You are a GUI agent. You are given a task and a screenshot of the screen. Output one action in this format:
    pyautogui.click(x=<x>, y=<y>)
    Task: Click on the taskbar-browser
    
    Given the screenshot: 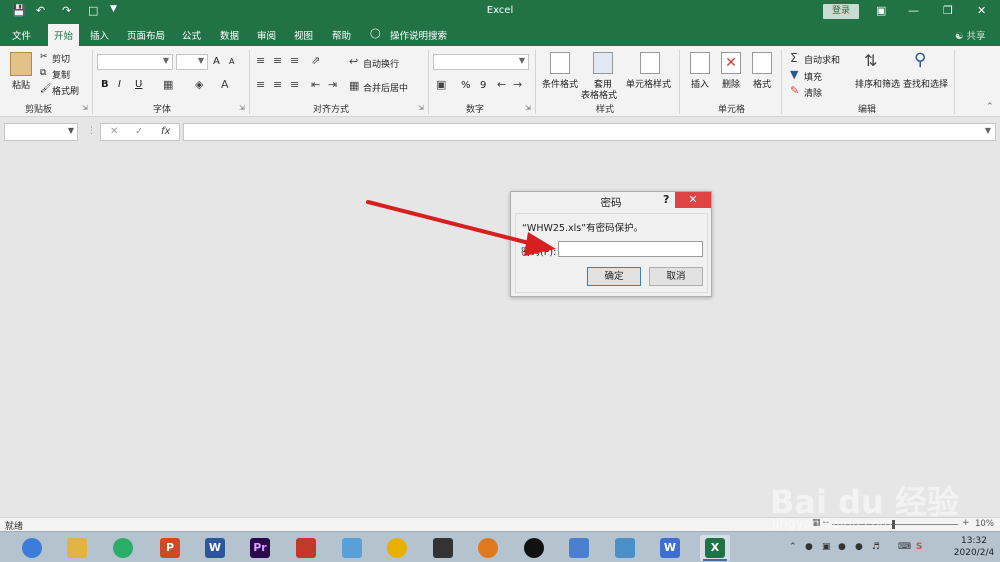 What is the action you would take?
    pyautogui.click(x=32, y=548)
    